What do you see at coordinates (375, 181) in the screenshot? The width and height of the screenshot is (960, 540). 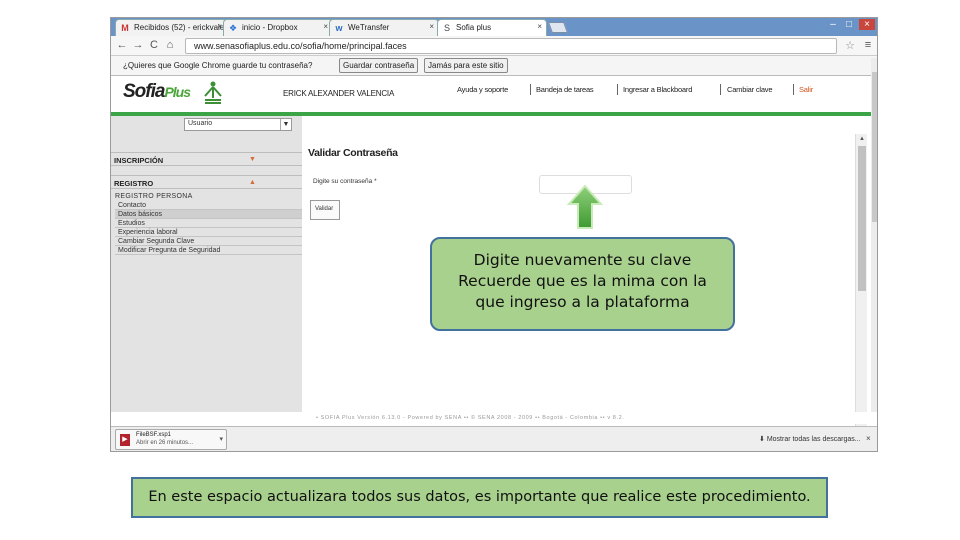 I see `required-marker: *` at bounding box center [375, 181].